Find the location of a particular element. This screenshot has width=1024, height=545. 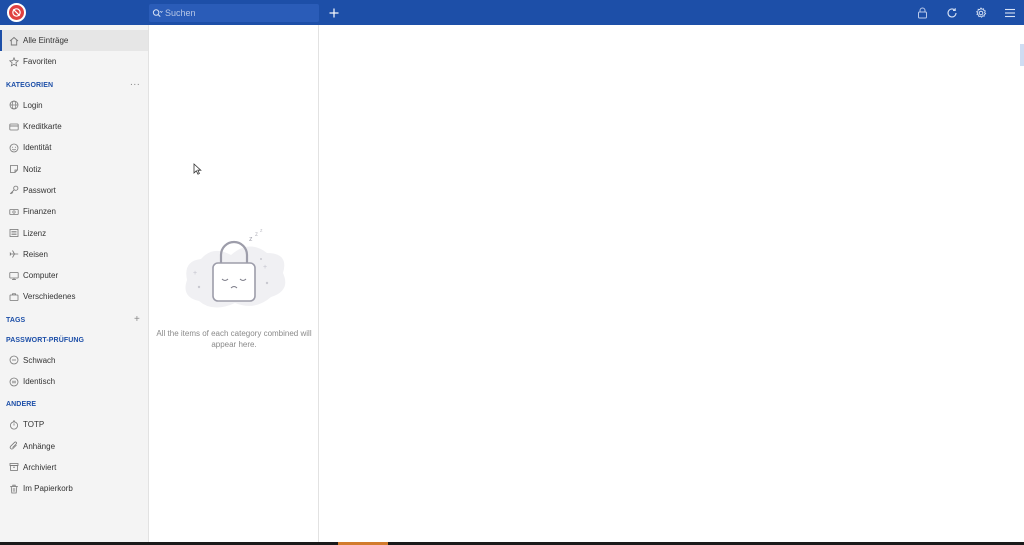

sidebar-item-label: Favoriten is located at coordinates (40, 62).